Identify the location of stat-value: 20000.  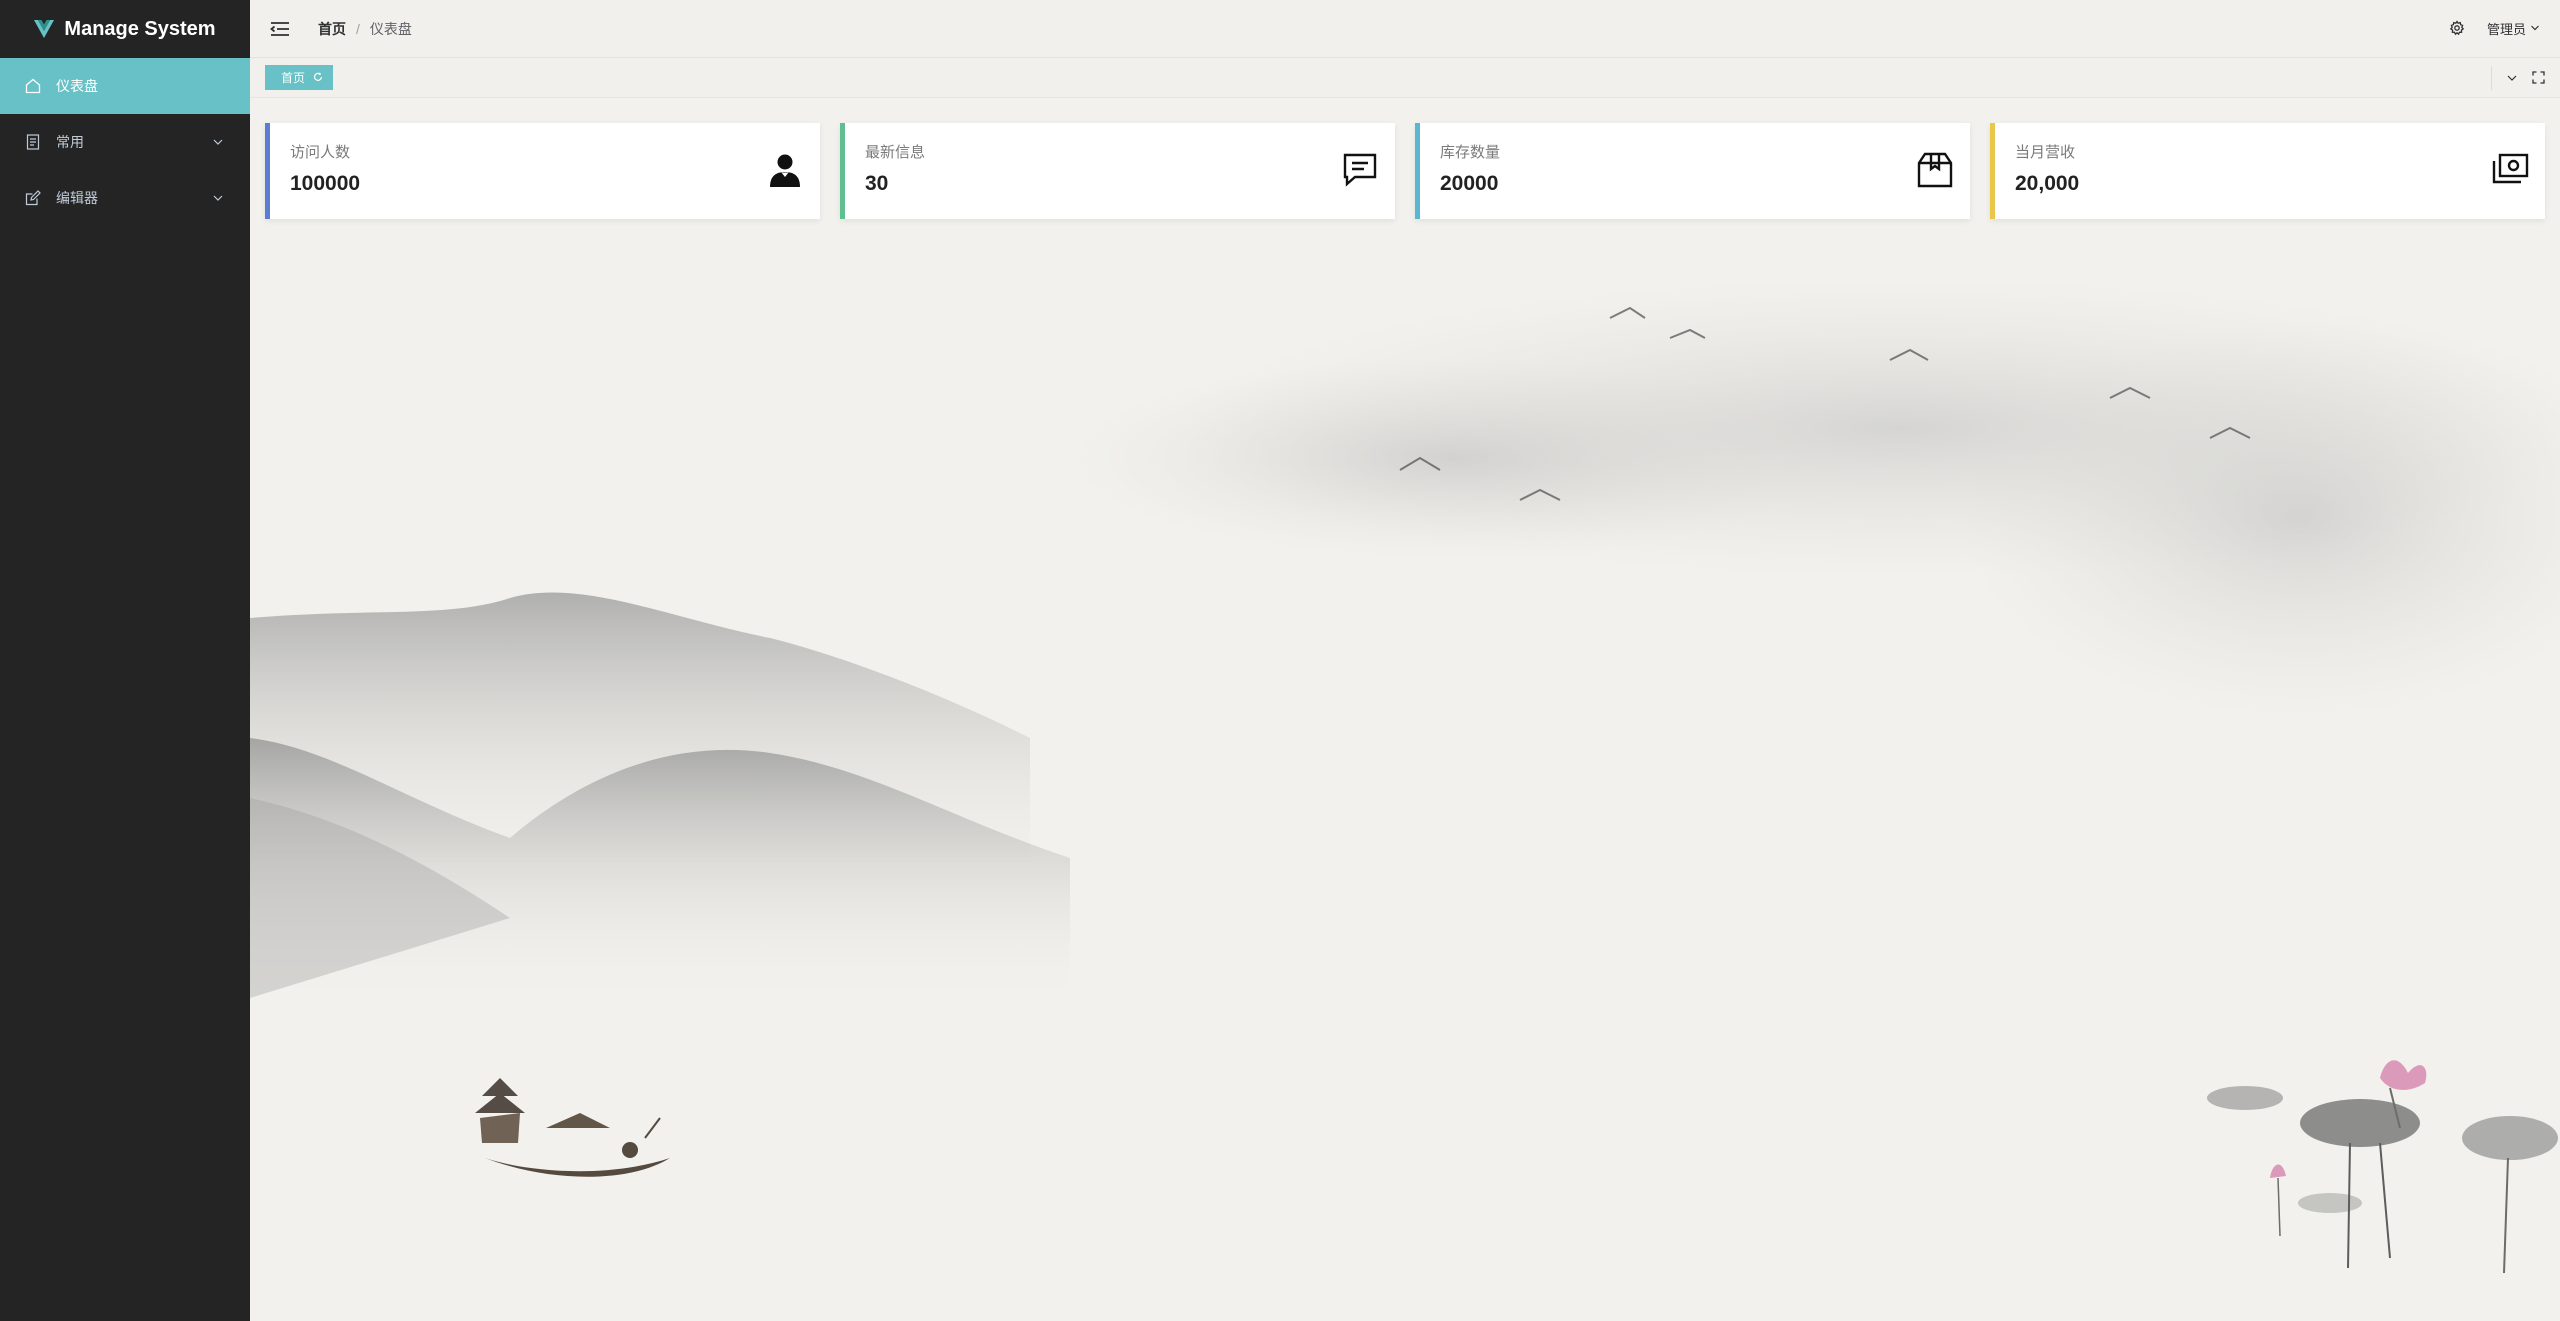
(1469, 183).